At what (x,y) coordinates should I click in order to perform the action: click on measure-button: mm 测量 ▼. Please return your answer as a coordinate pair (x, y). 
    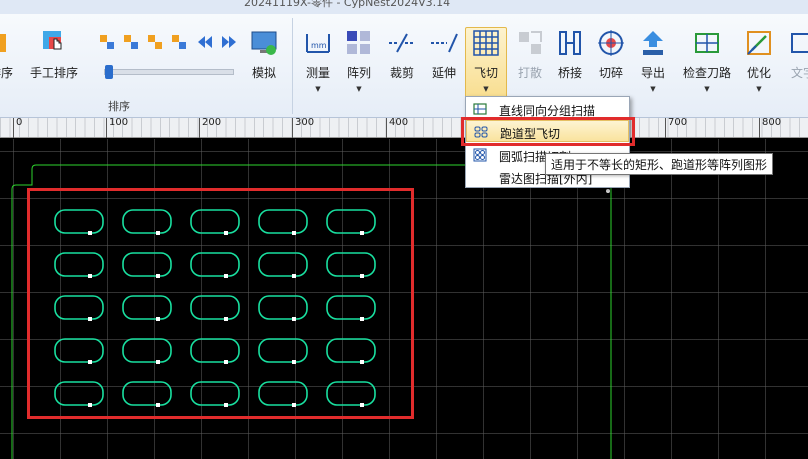
    Looking at the image, I should click on (318, 68).